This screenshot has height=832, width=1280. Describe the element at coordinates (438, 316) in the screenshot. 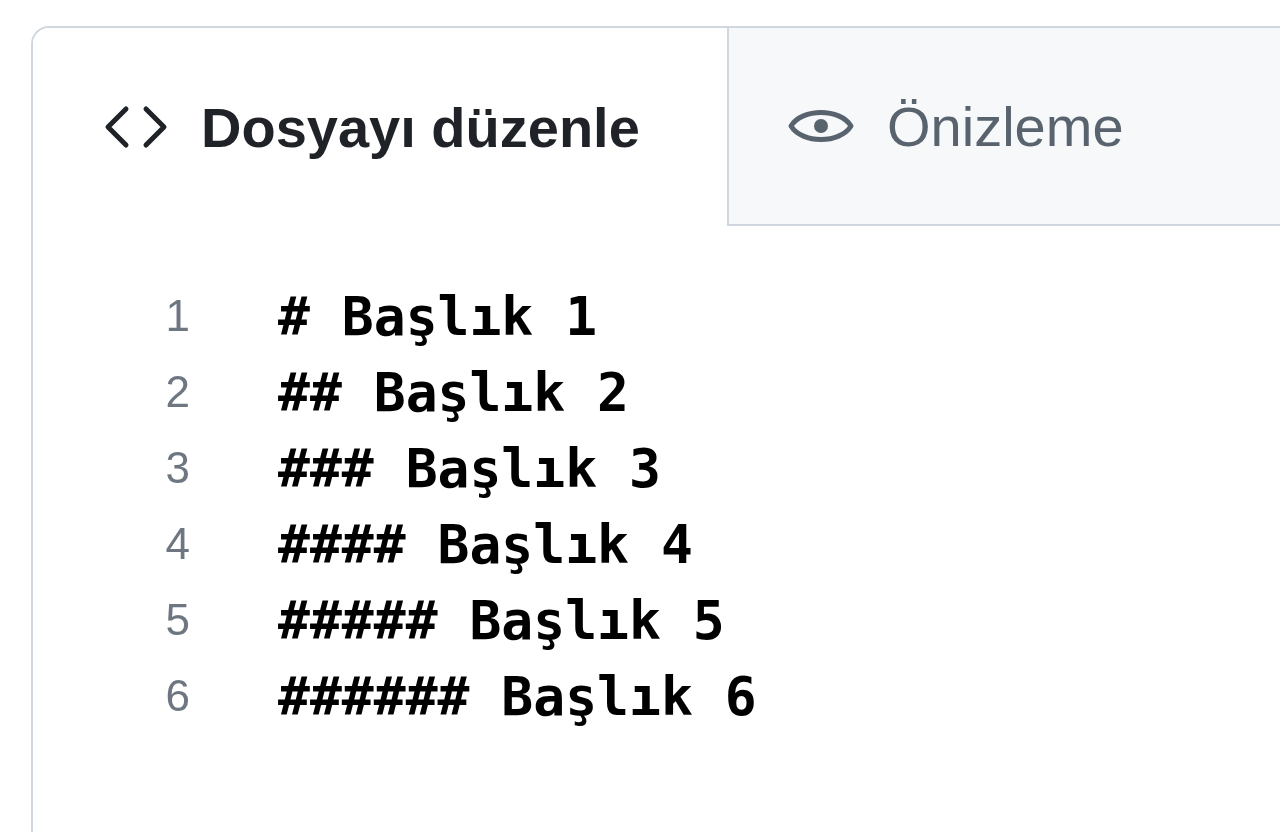

I see `code-line: # Başlık 1` at that location.